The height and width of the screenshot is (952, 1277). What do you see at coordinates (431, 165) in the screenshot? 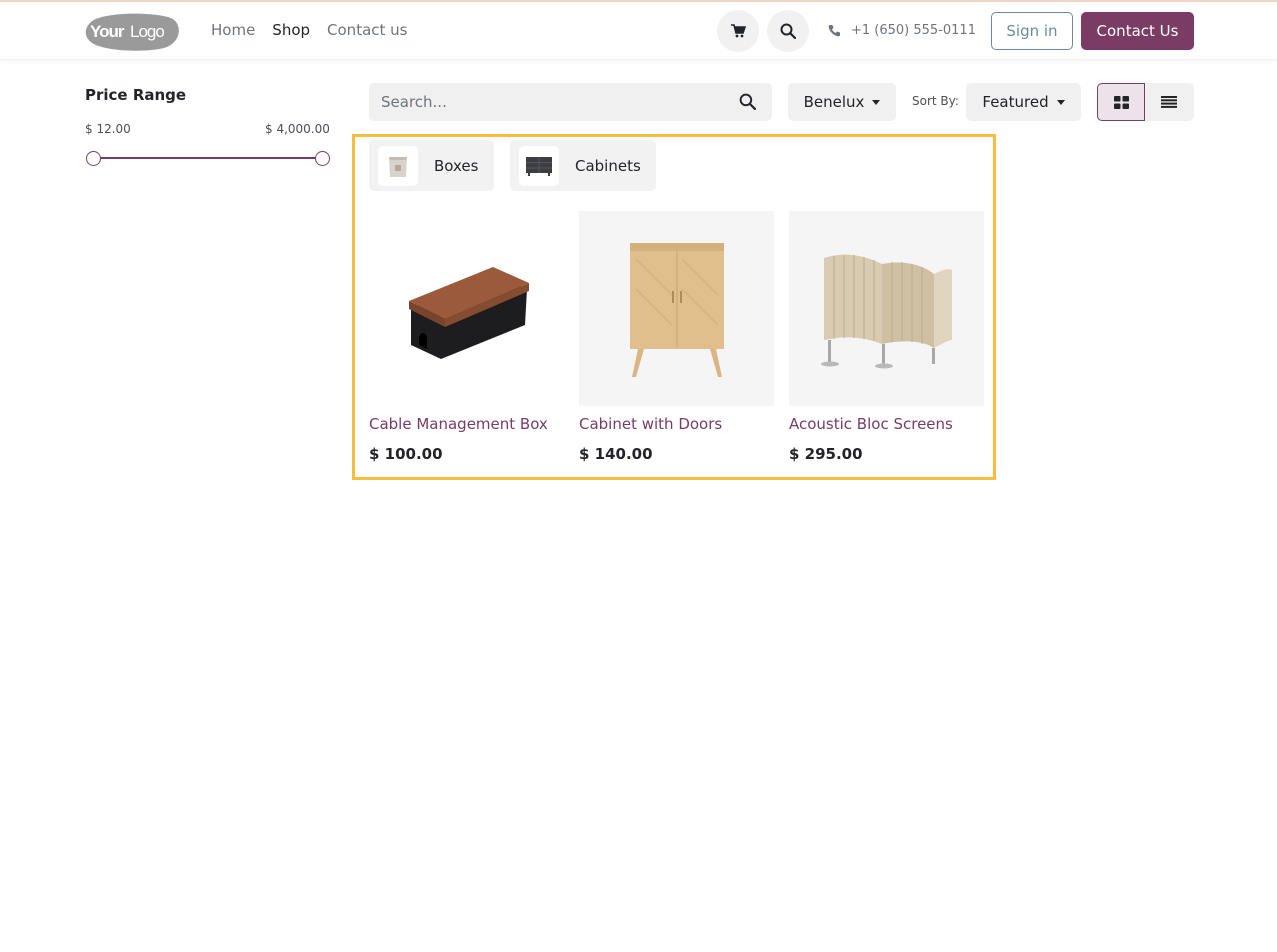
I see `category-boxes: Boxes` at bounding box center [431, 165].